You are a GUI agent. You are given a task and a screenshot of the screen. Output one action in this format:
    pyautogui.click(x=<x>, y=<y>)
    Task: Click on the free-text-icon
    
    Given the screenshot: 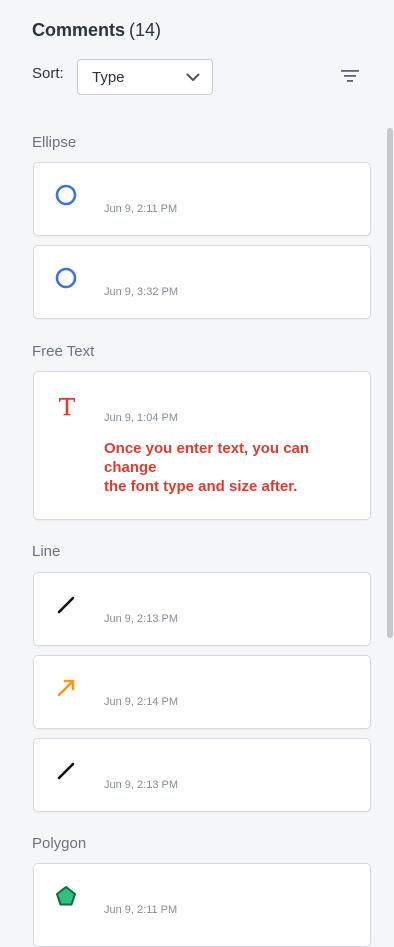 What is the action you would take?
    pyautogui.click(x=67, y=407)
    